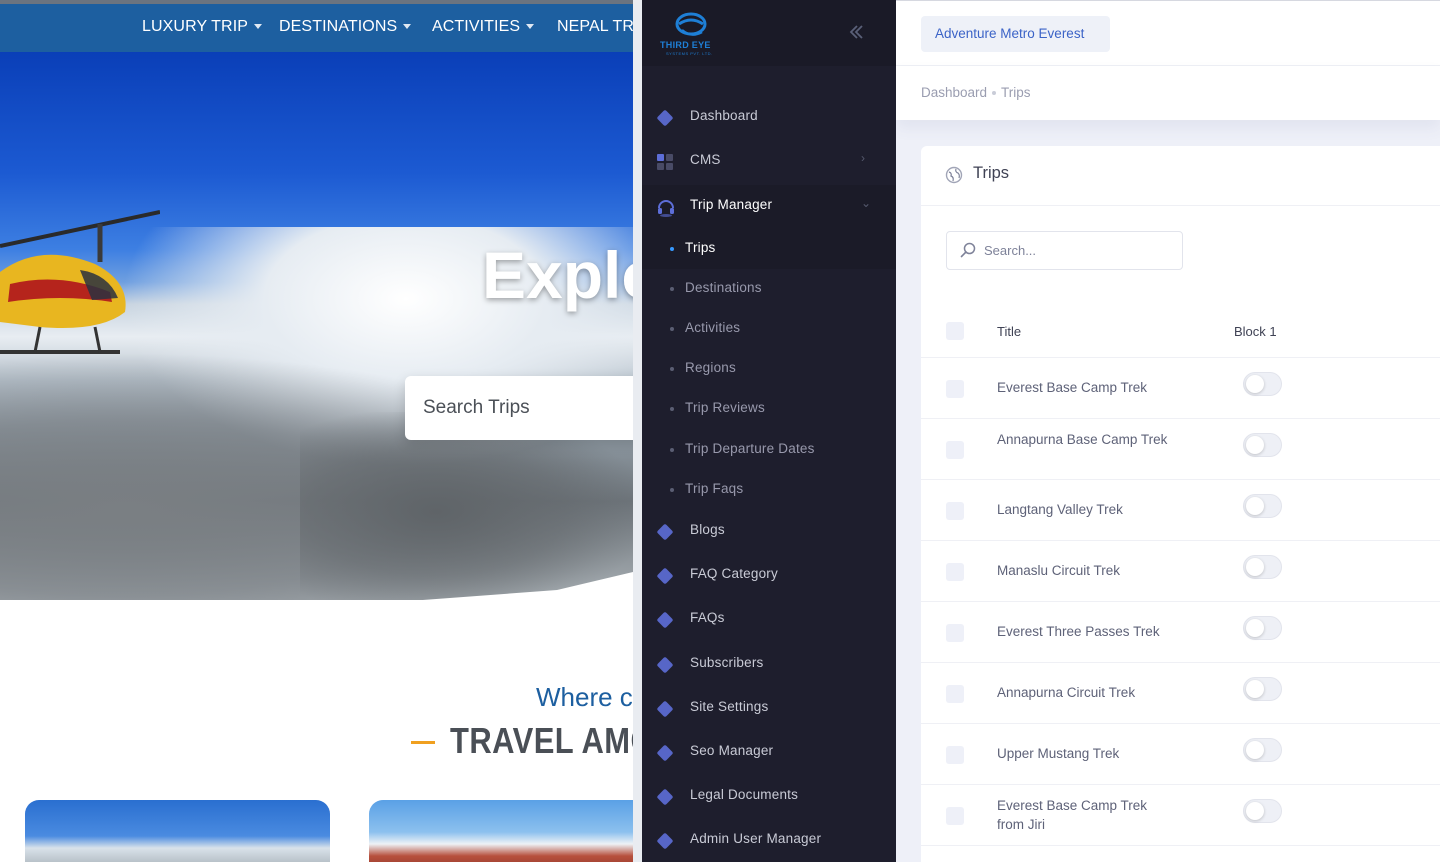  What do you see at coordinates (954, 92) in the screenshot?
I see `breadcrumb-root: Dashboard` at bounding box center [954, 92].